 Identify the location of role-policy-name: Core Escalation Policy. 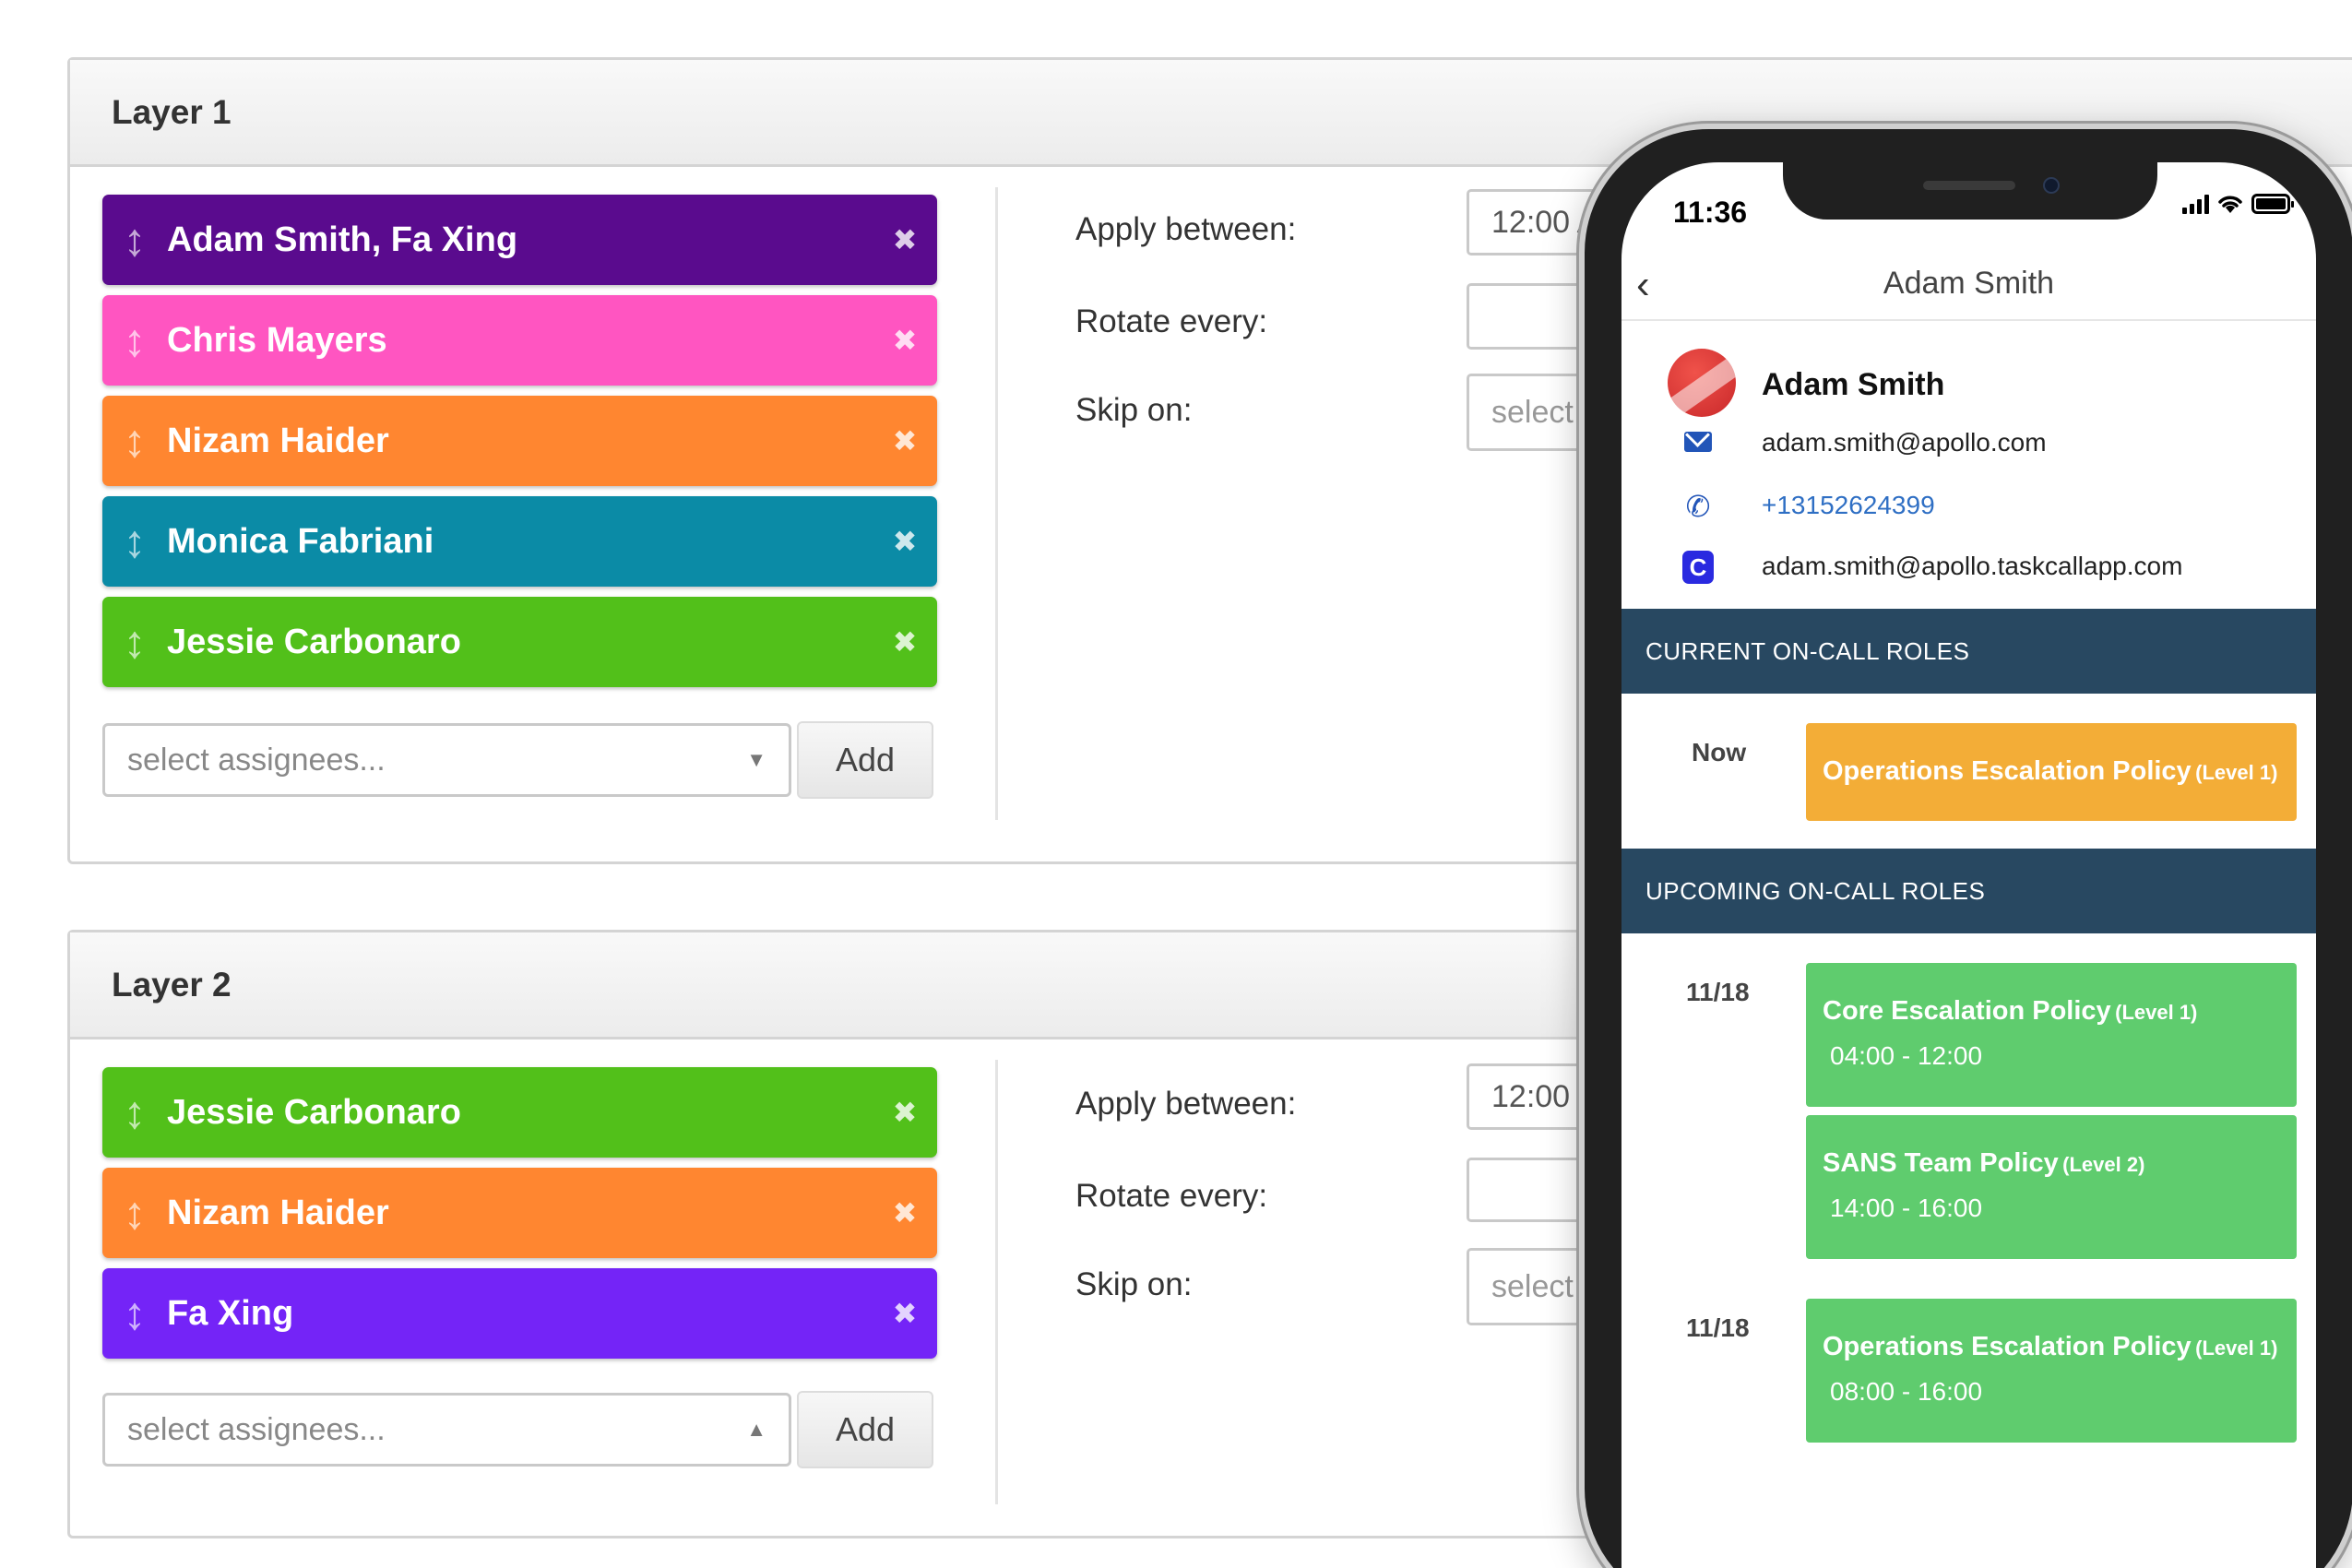
(1967, 1011).